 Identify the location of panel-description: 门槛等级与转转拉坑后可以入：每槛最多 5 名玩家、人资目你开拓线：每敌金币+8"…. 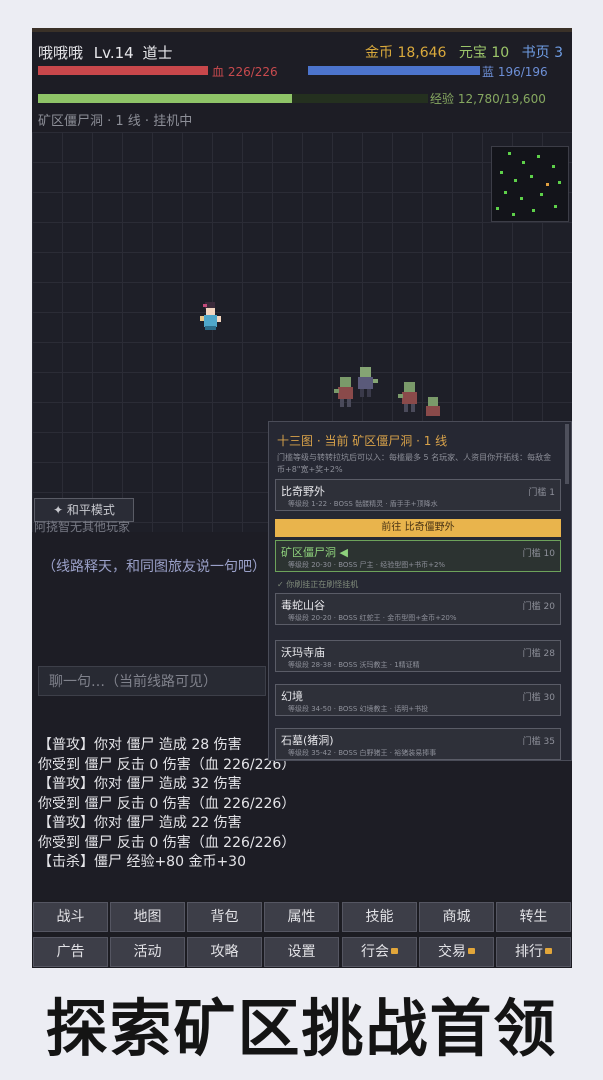
(414, 463).